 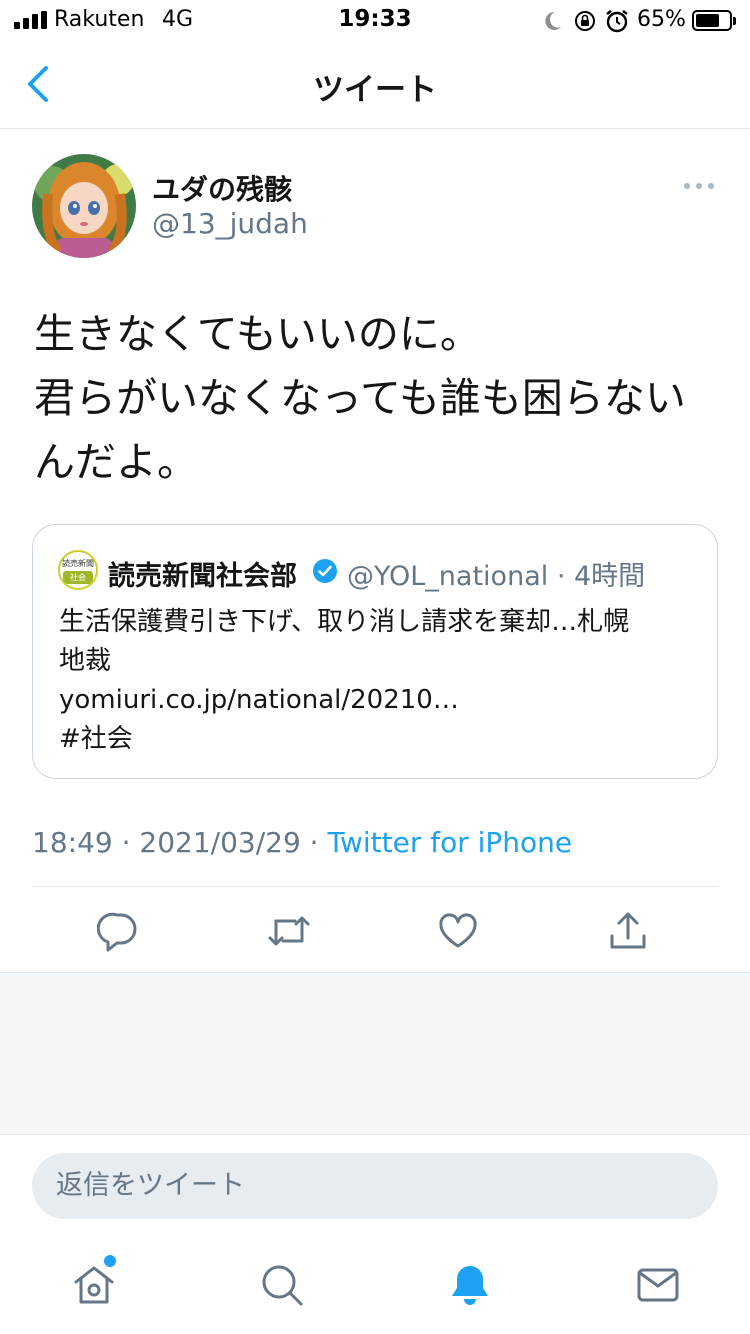 I want to click on author-display-name: ユダの残骸, so click(x=222, y=188).